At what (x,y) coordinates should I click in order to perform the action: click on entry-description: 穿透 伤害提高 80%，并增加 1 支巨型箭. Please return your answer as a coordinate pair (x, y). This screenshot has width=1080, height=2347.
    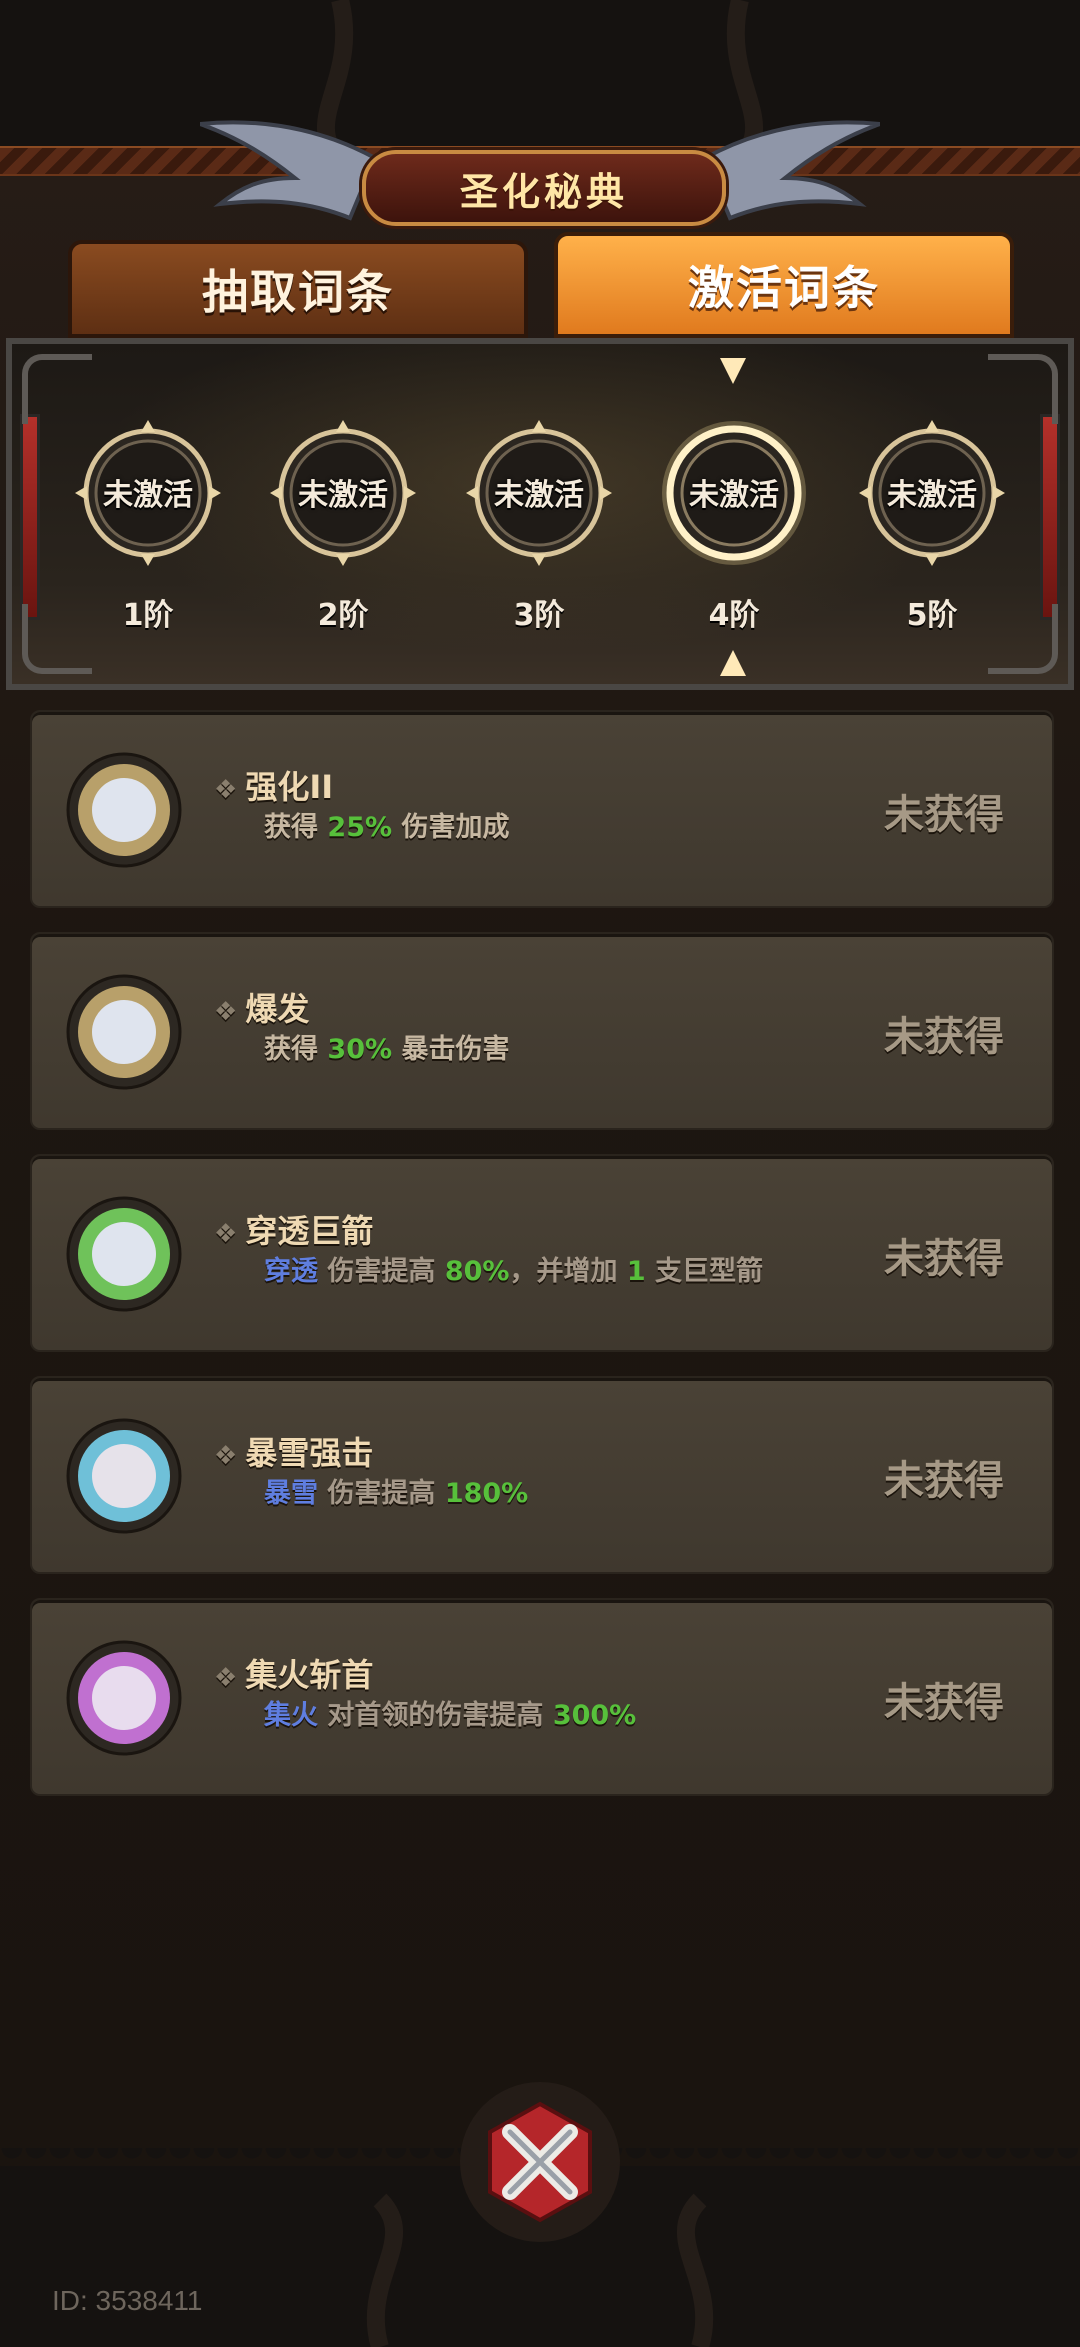
    Looking at the image, I should click on (514, 1271).